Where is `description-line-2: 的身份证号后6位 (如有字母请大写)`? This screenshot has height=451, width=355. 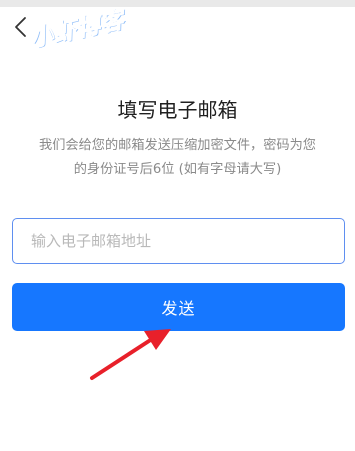 description-line-2: 的身份证号后6位 (如有字母请大写) is located at coordinates (177, 169).